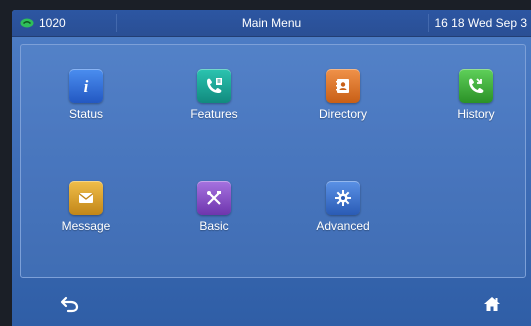 This screenshot has height=326, width=531. What do you see at coordinates (343, 226) in the screenshot?
I see `menu-item-label: Advanced` at bounding box center [343, 226].